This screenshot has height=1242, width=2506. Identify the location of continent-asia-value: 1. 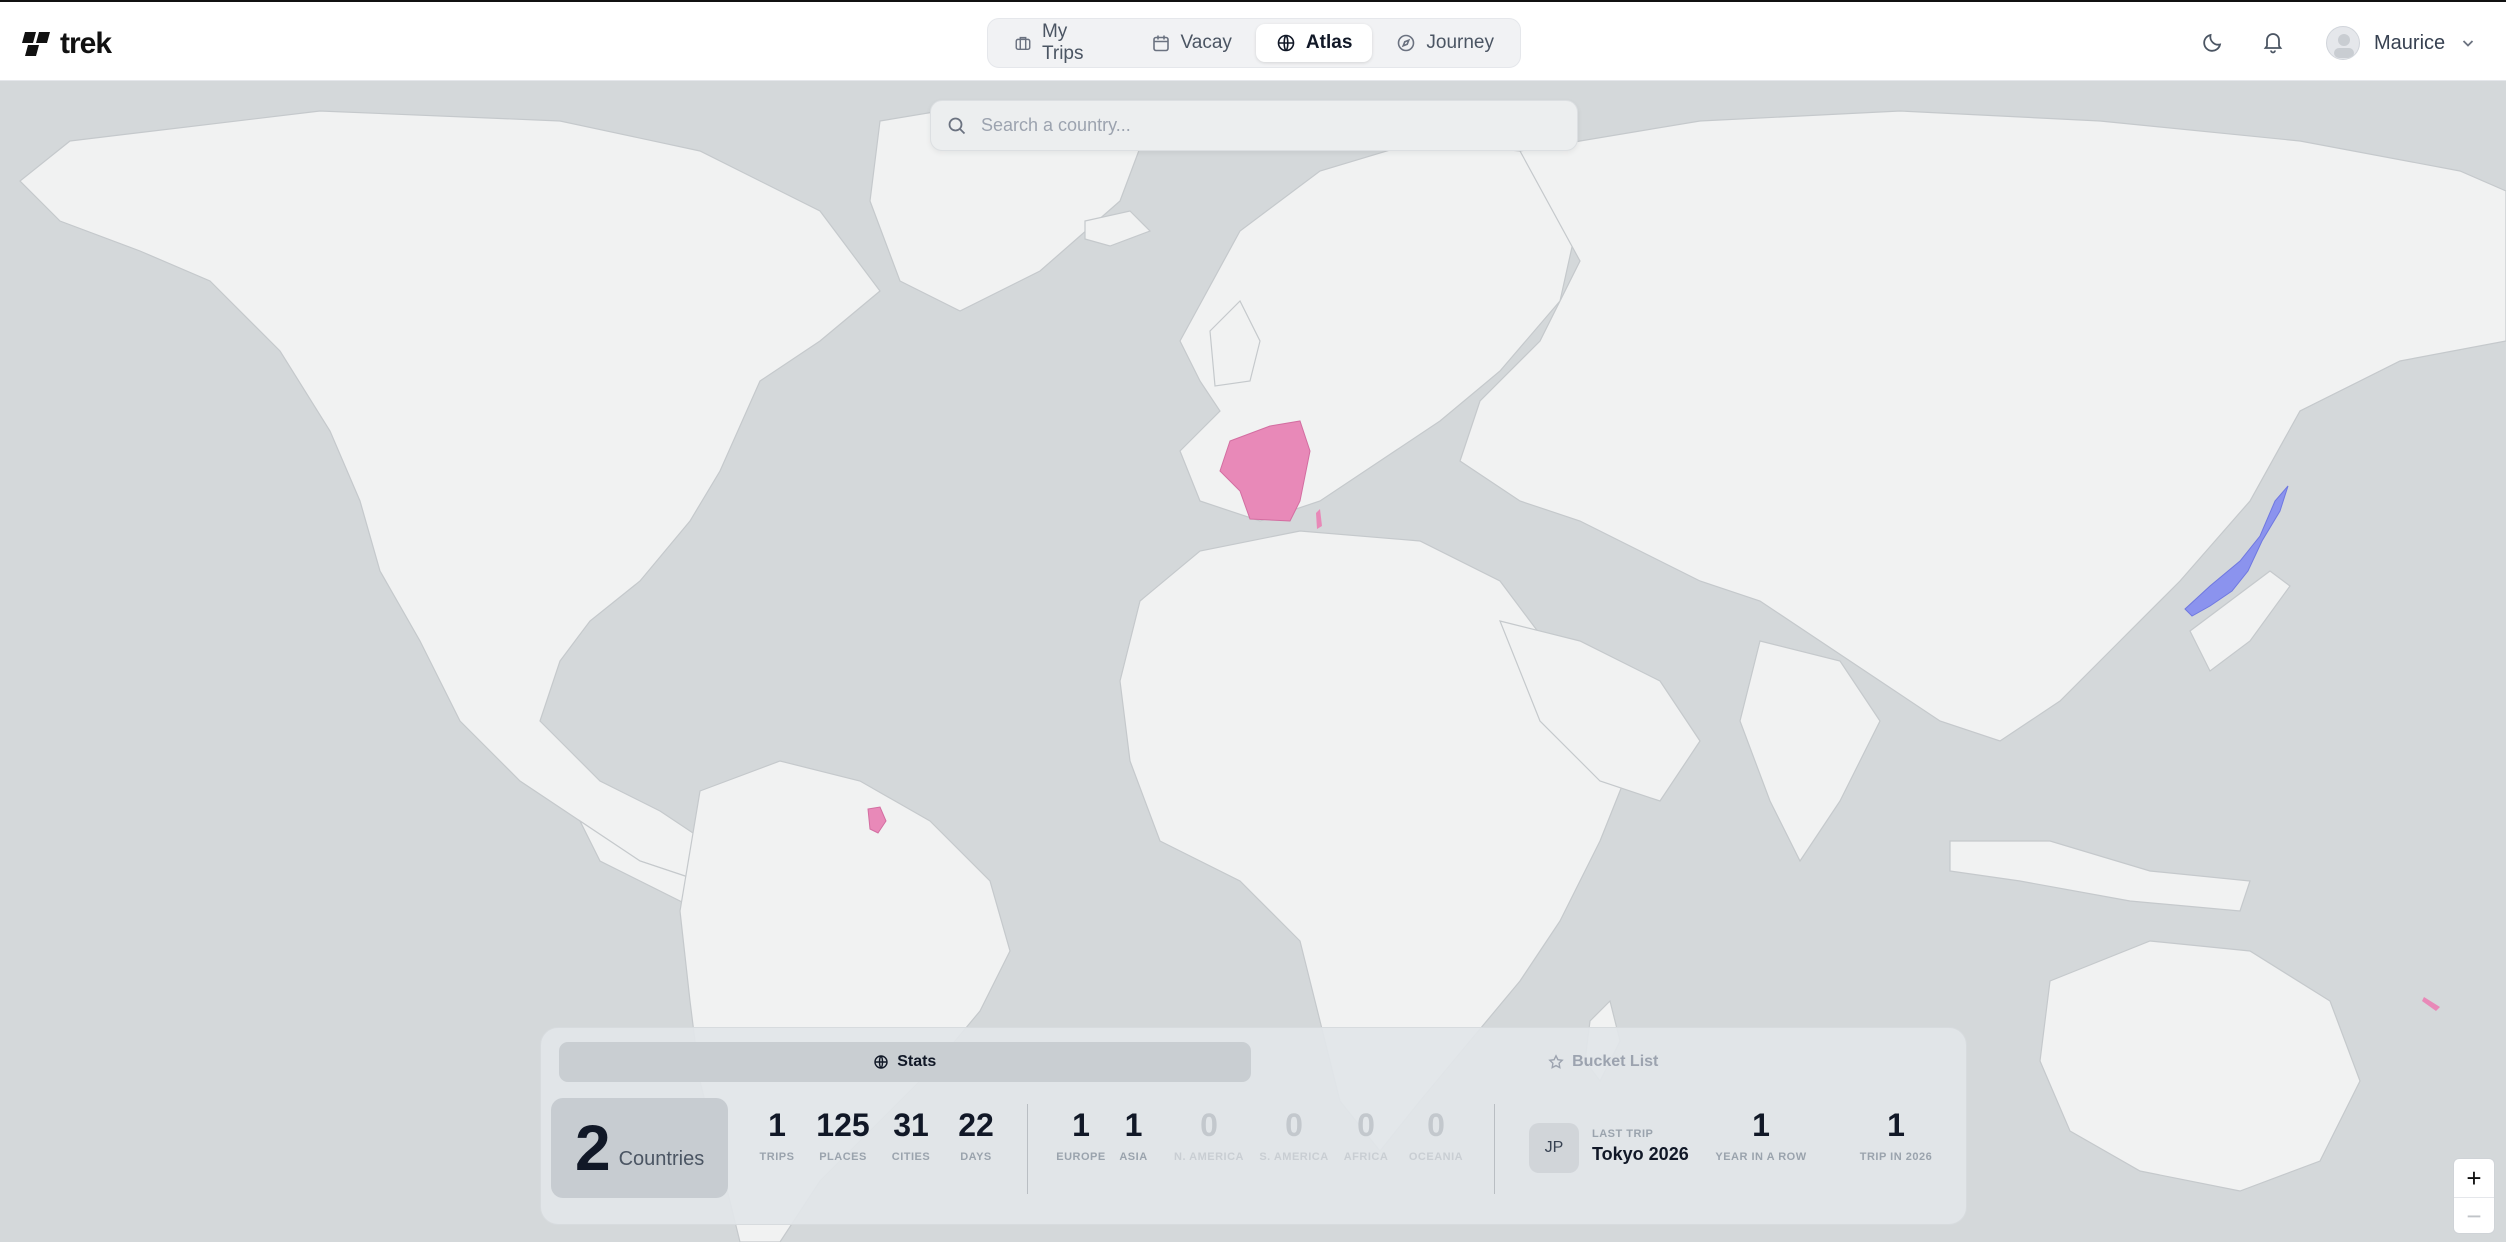
(1133, 1125).